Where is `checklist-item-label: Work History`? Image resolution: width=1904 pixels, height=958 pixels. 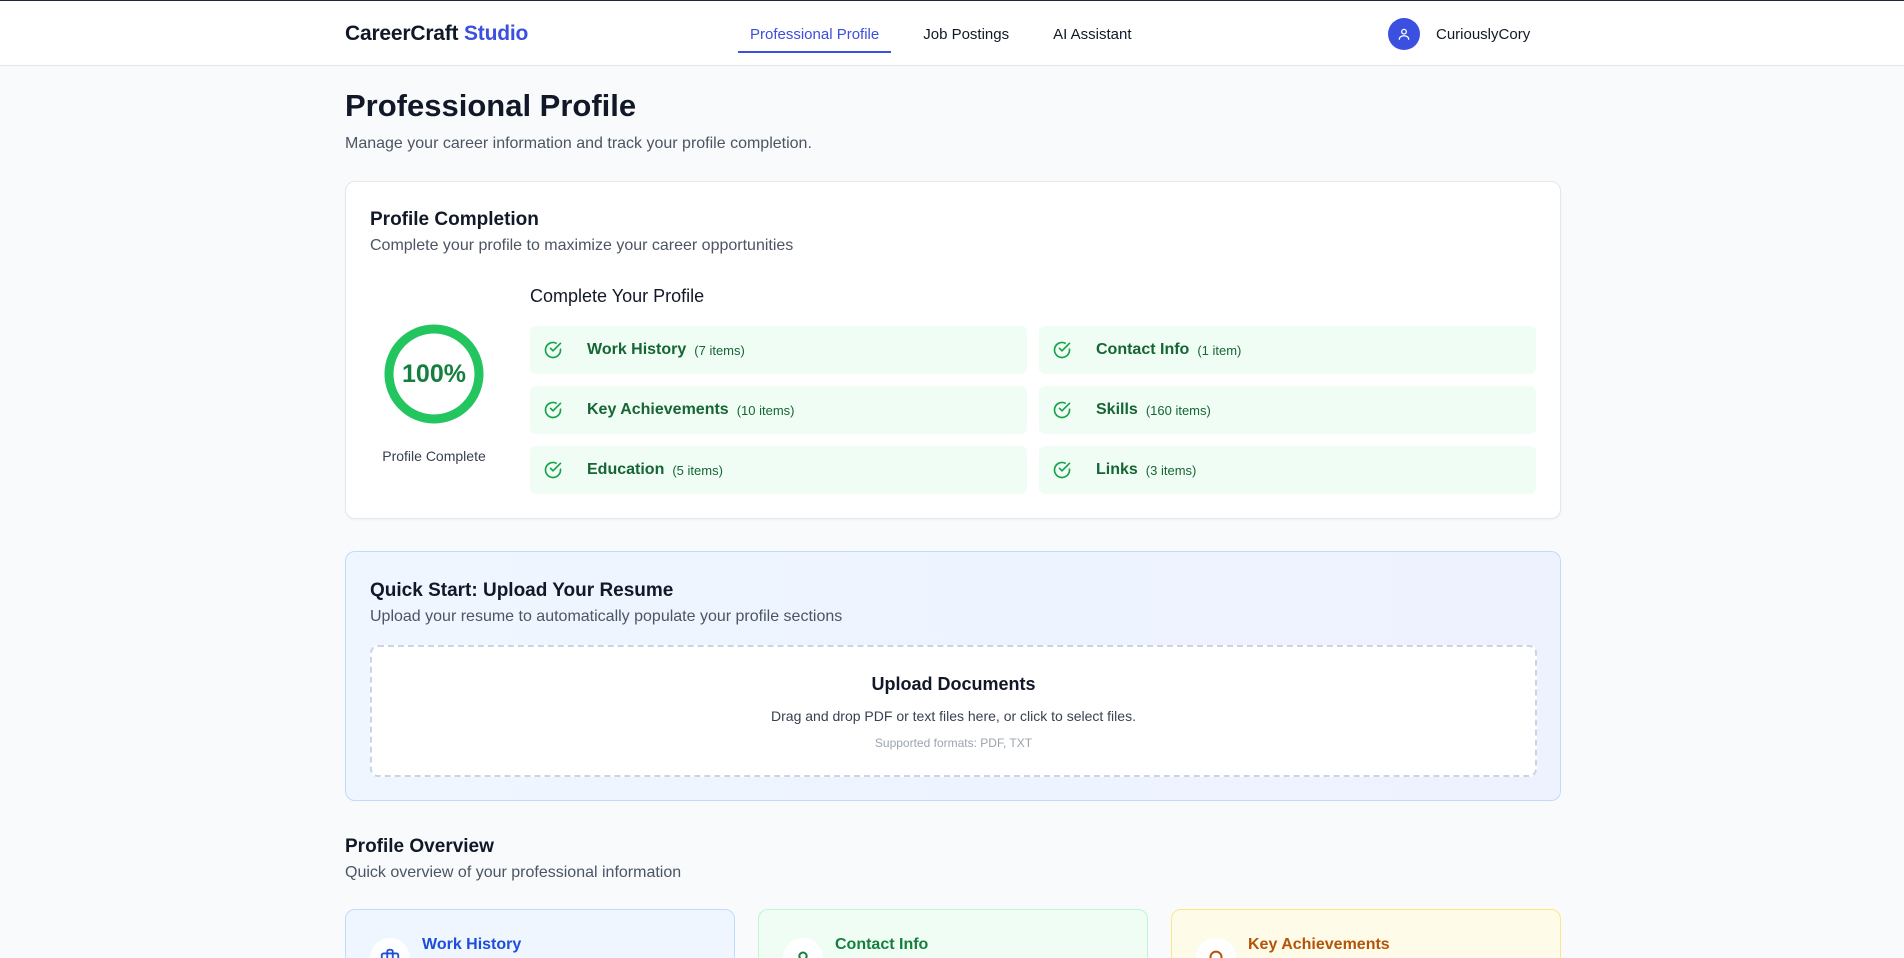
checklist-item-label: Work History is located at coordinates (637, 349).